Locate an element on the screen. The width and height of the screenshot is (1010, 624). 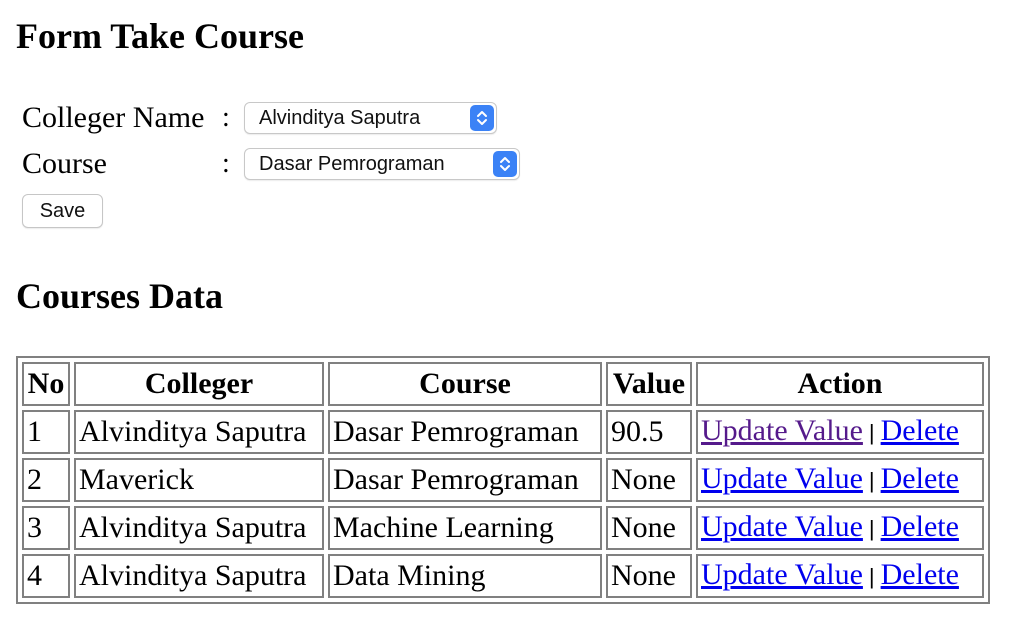
header-colleger: Colleger is located at coordinates (199, 384).